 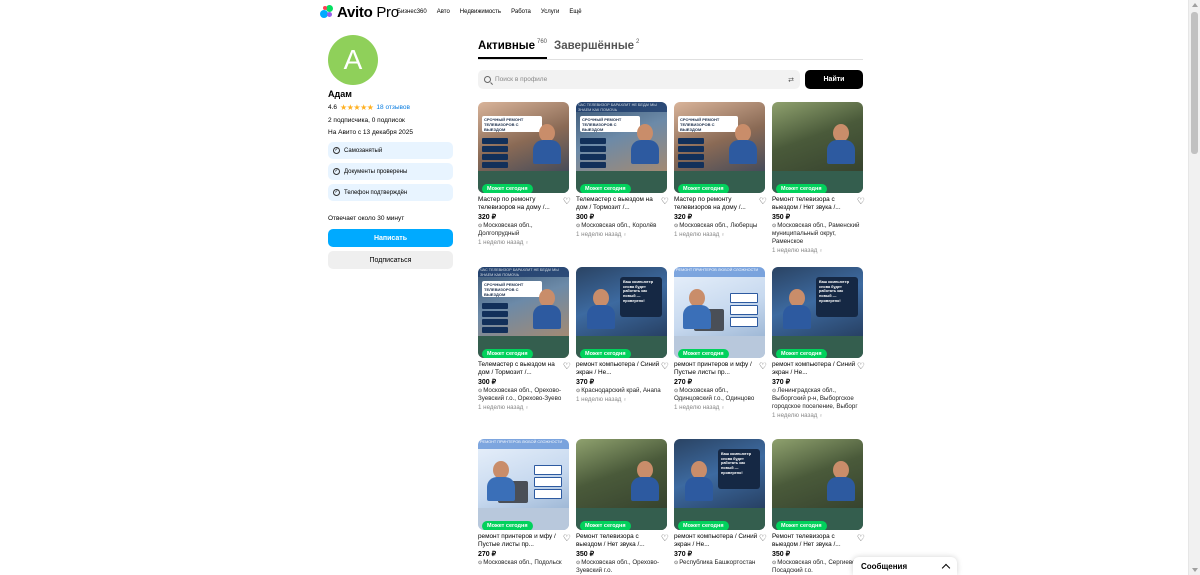 What do you see at coordinates (340, 94) in the screenshot?
I see `seller-name: Адам` at bounding box center [340, 94].